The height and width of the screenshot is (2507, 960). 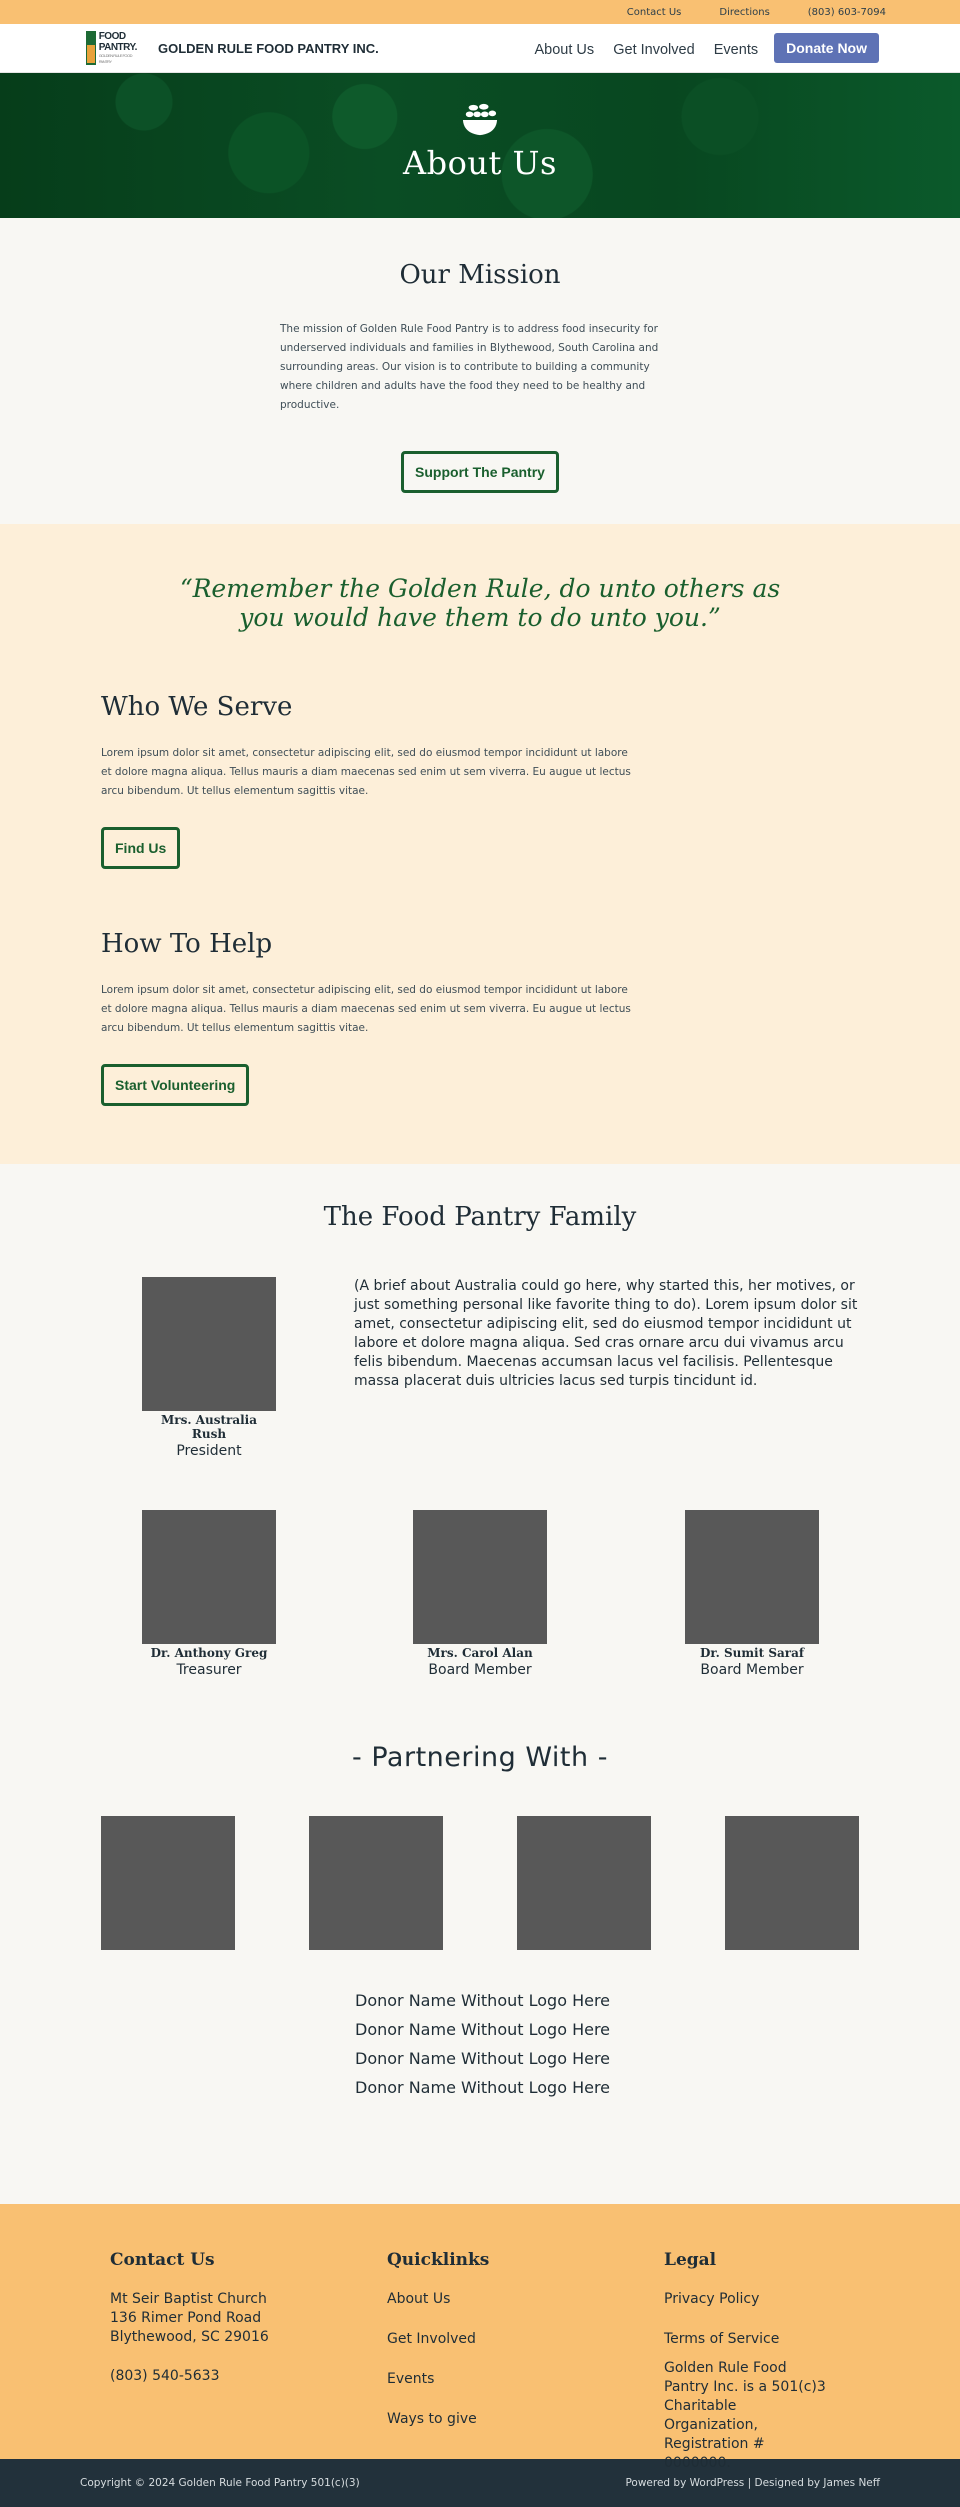 What do you see at coordinates (115, 58) in the screenshot?
I see `logo-tagline: GOLDEN RULE FOOD PANTRY` at bounding box center [115, 58].